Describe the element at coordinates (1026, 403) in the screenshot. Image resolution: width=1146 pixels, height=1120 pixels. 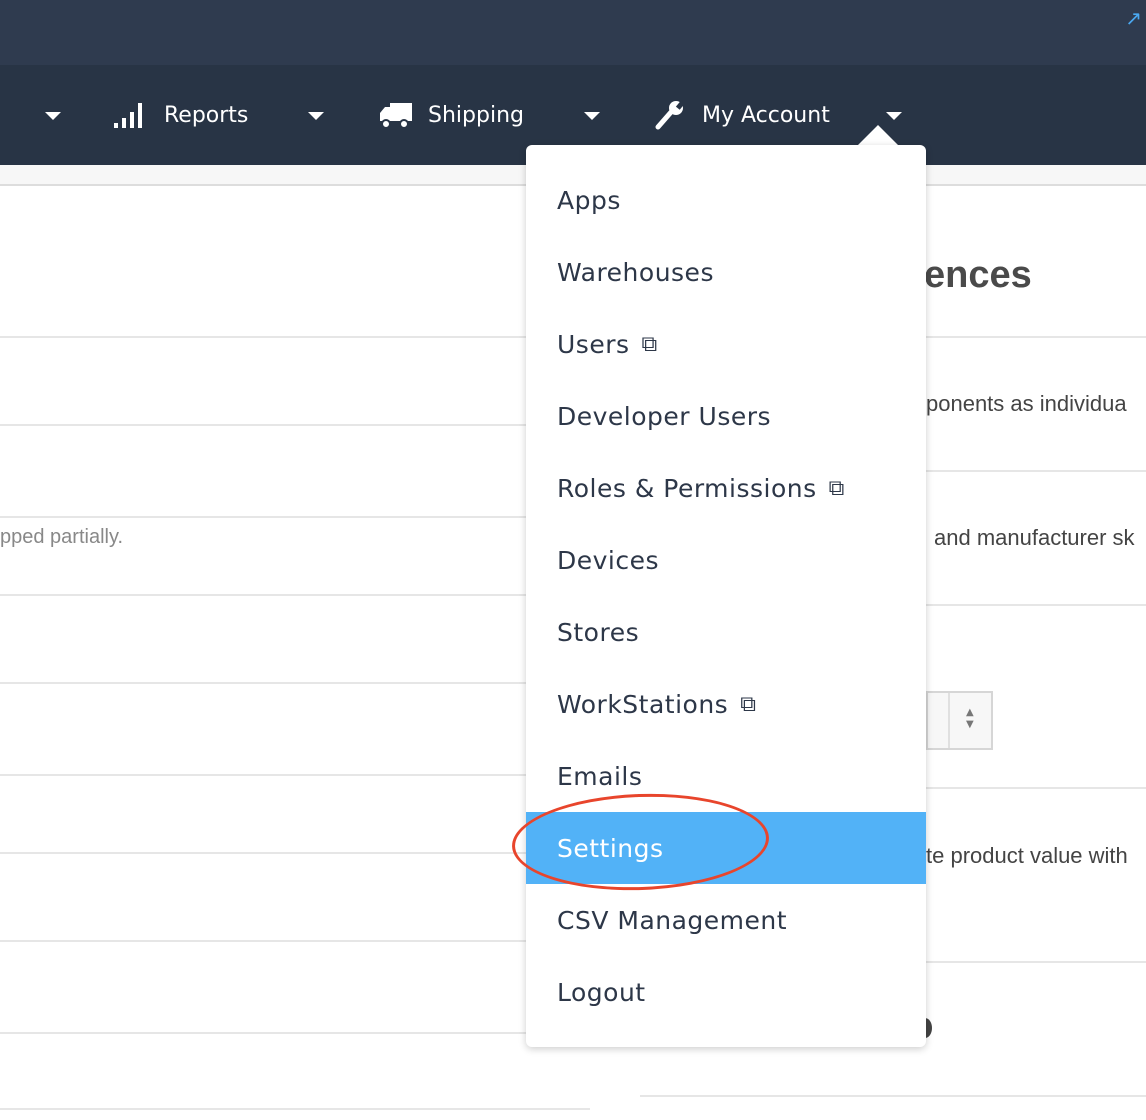
I see `setting-description: ponents as individua` at that location.